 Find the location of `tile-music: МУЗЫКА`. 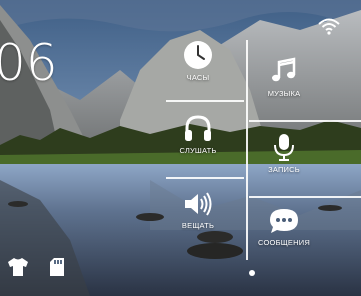

tile-music: МУЗЫКА is located at coordinates (284, 77).